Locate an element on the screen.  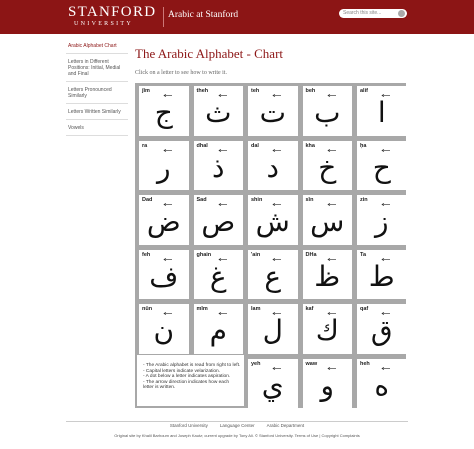
stanford-logo: STANFORD UNIVERSITY is located at coordinates (114, 17).